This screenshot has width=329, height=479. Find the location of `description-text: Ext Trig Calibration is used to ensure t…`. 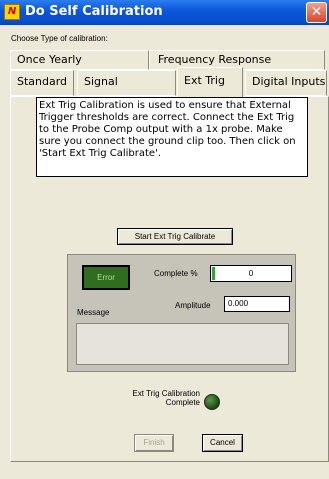

description-text: Ext Trig Calibration is used to ensure t… is located at coordinates (172, 137).